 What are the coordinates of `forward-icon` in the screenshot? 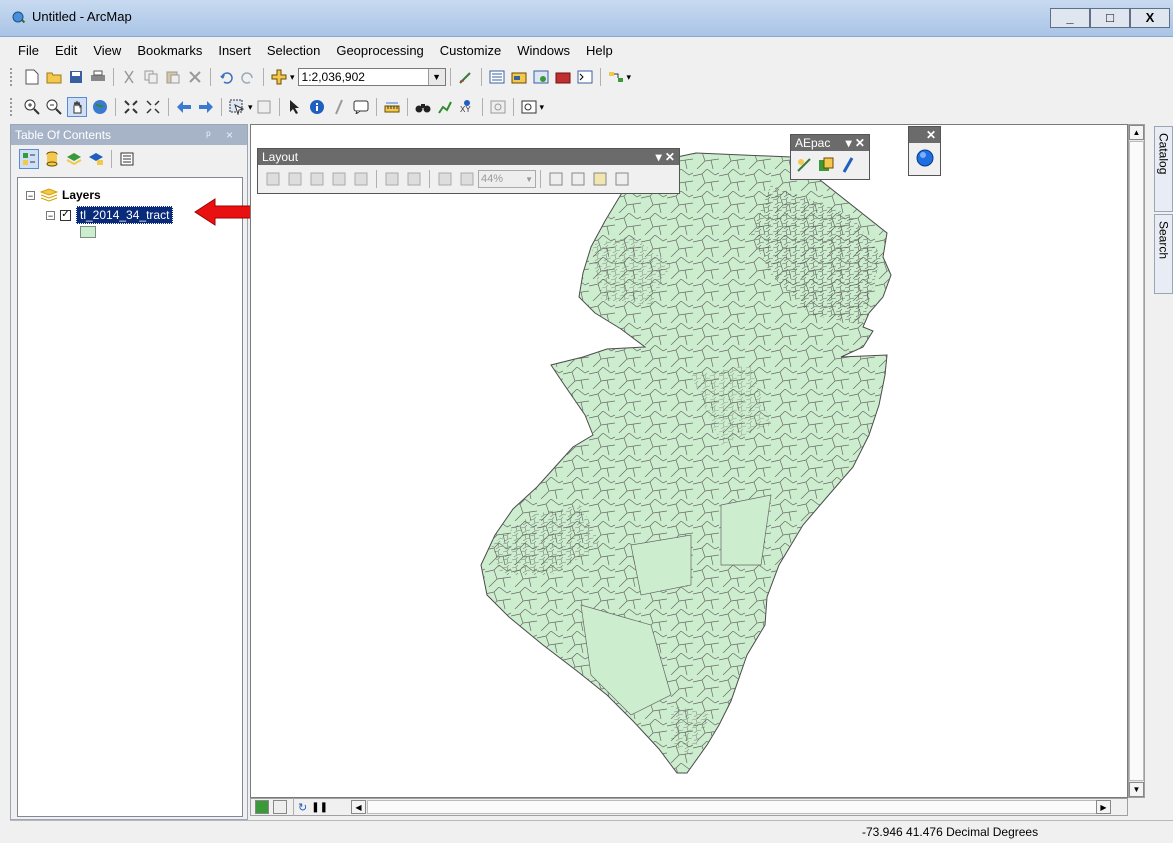 It's located at (206, 107).